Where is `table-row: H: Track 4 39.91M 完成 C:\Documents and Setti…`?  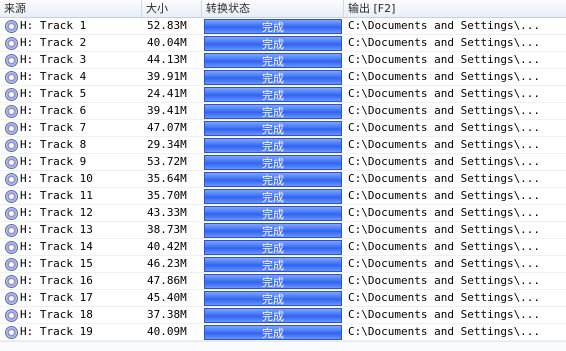 table-row: H: Track 4 39.91M 完成 C:\Documents and Setti… is located at coordinates (283, 77).